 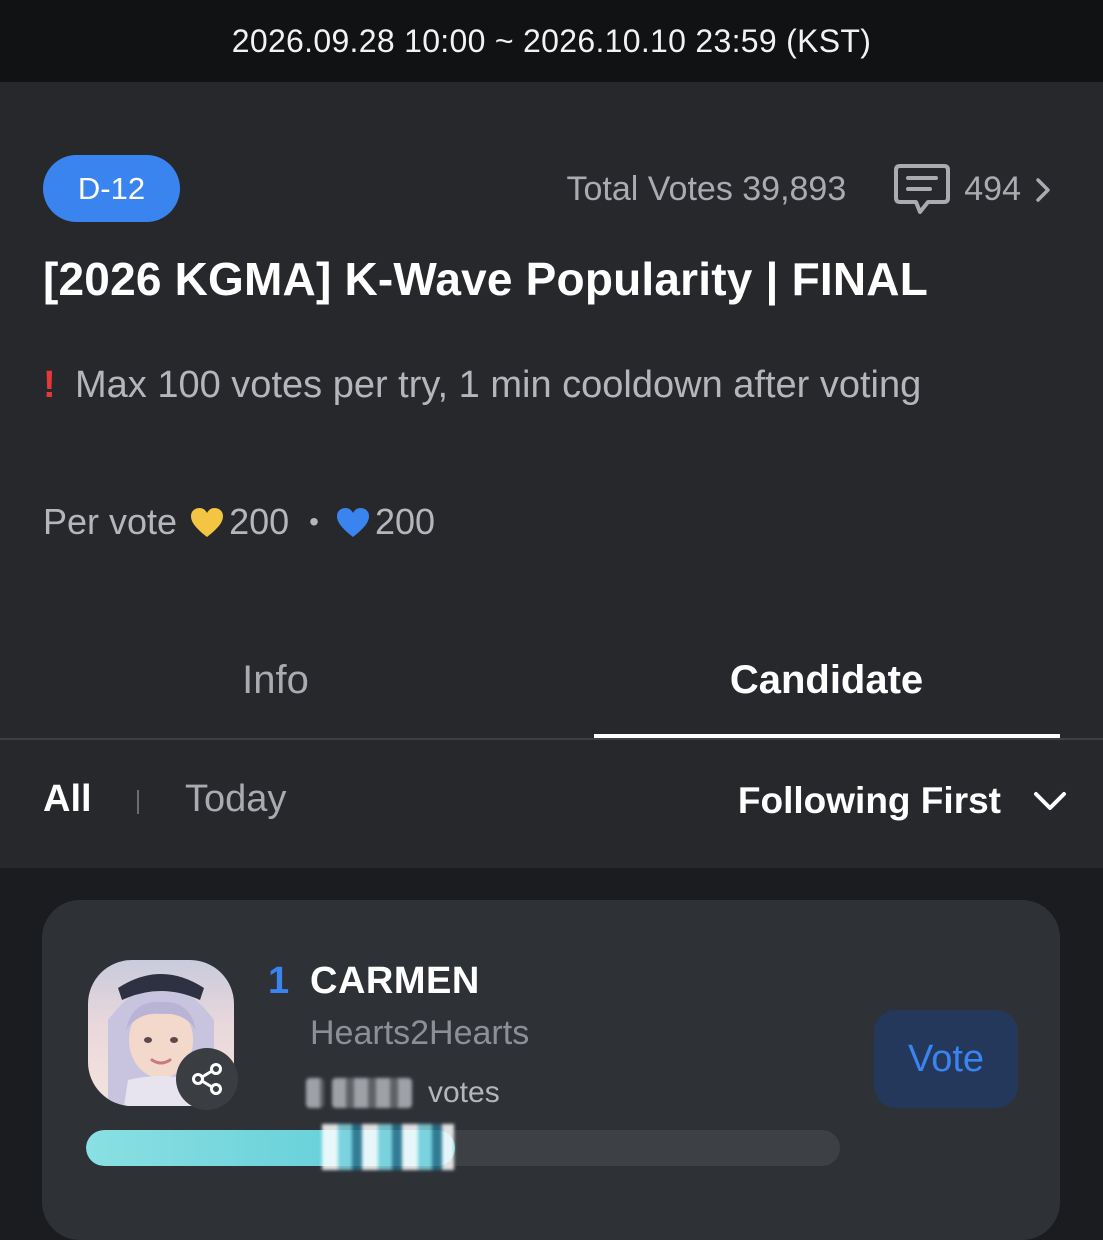 I want to click on event-title: [2026 KGMA] K-Wave Popularity | FINAL, so click(x=486, y=279).